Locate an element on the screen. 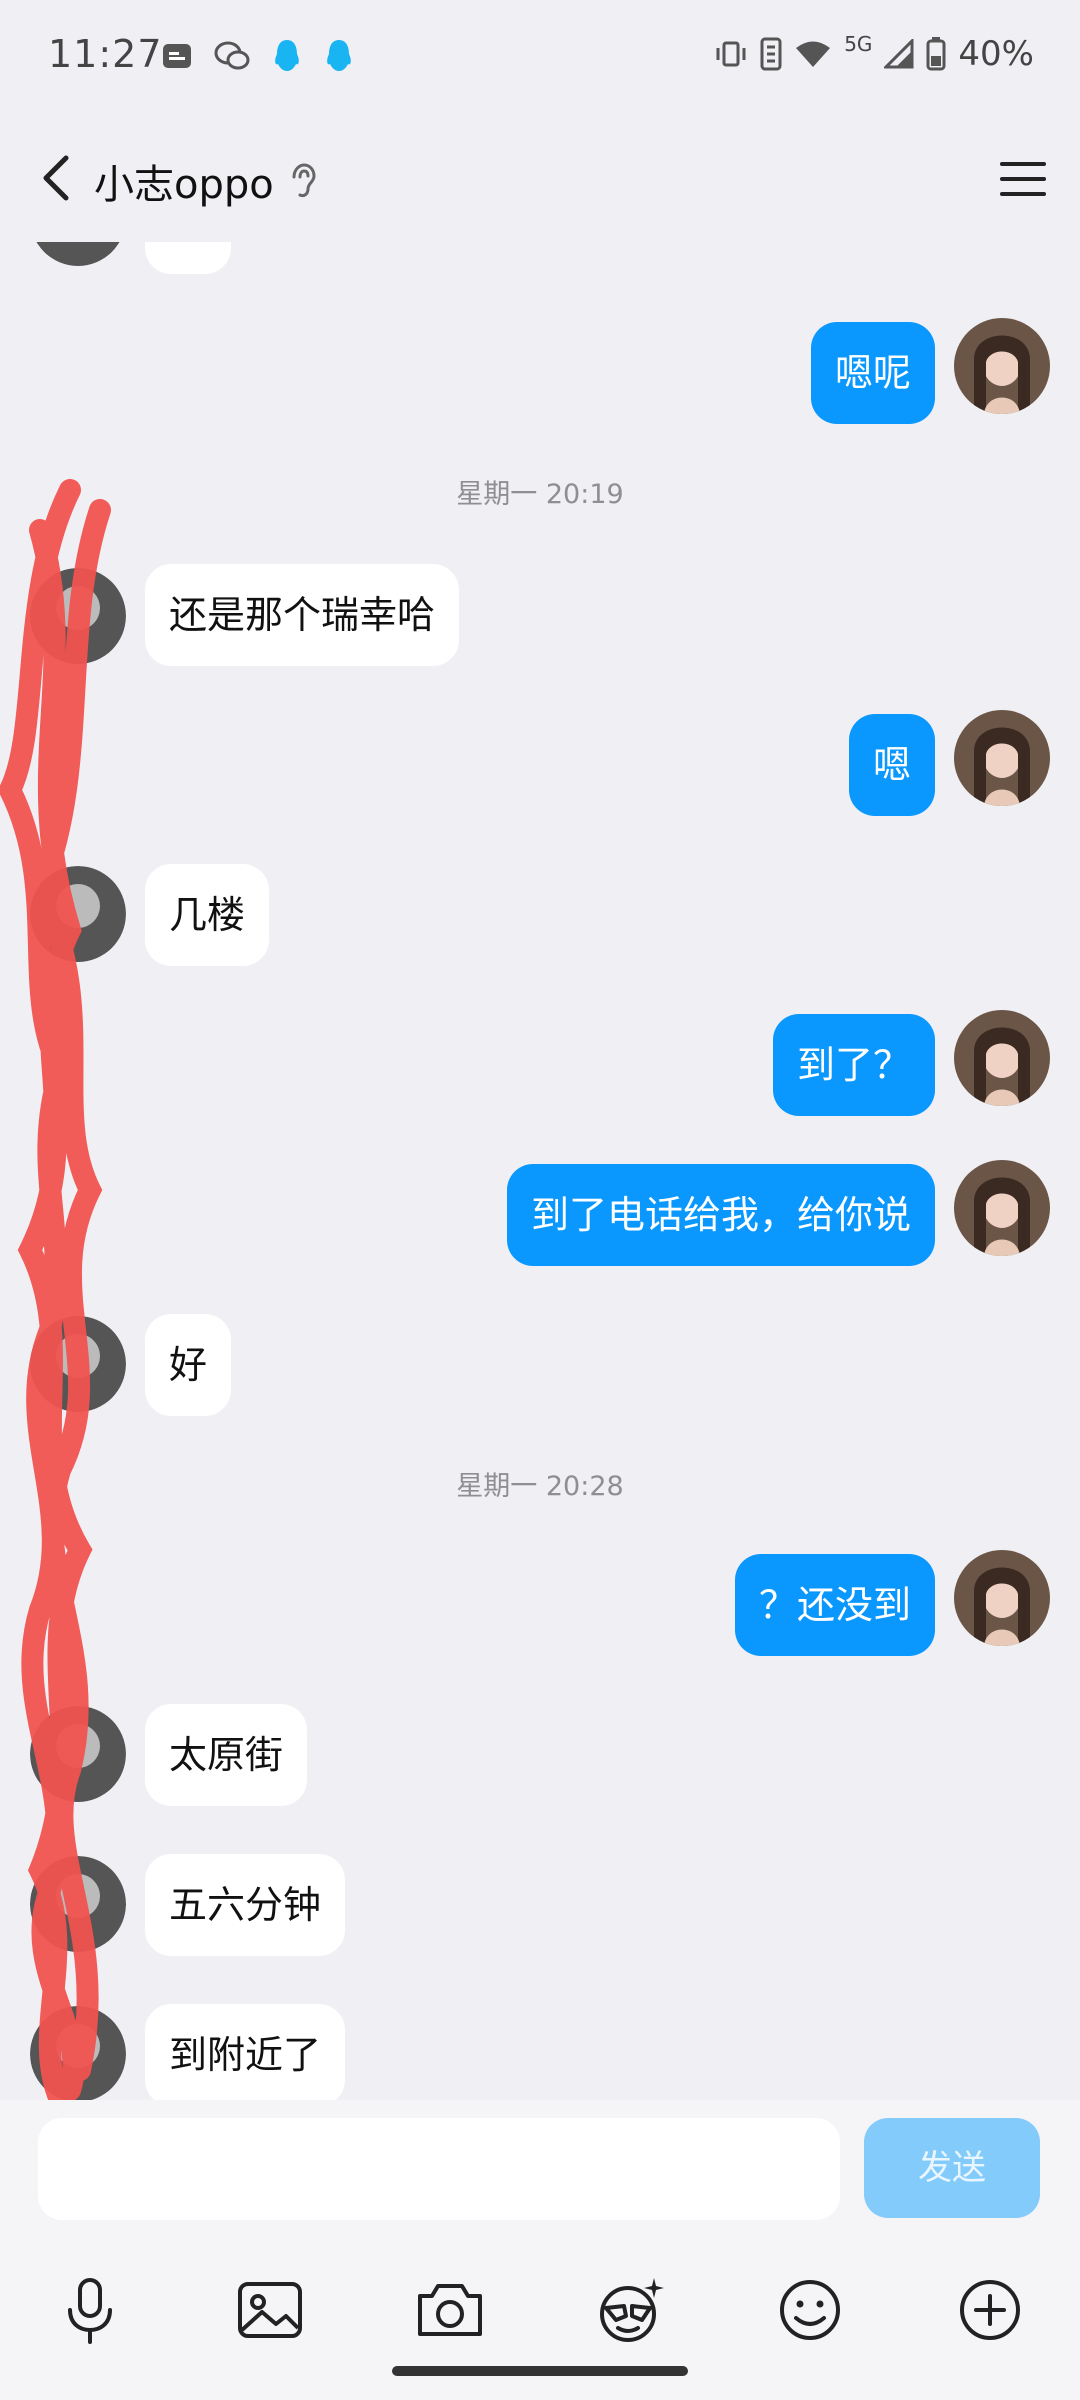 This screenshot has width=1080, height=2400. message-notification-icon is located at coordinates (177, 56).